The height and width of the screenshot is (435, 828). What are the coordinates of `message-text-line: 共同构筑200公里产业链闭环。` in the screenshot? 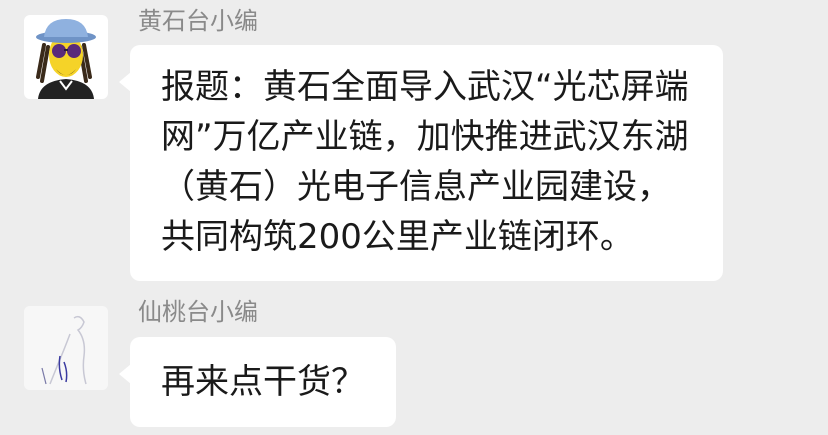 It's located at (397, 237).